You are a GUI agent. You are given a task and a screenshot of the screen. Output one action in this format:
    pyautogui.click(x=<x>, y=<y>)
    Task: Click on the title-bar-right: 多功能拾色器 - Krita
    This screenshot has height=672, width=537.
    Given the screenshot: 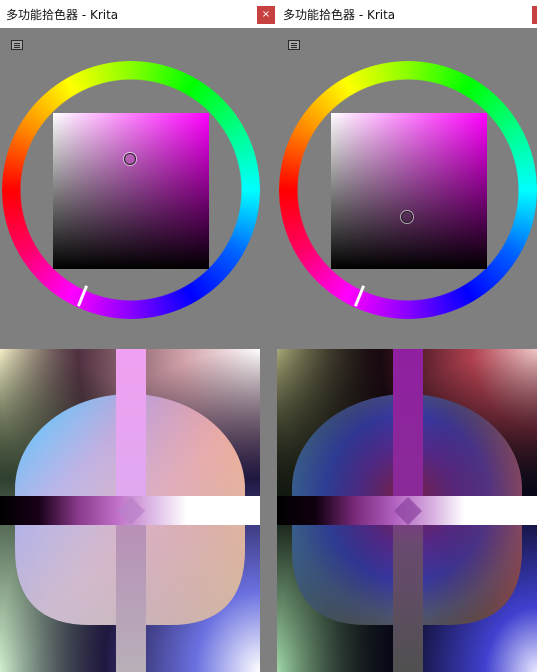 What is the action you would take?
    pyautogui.click(x=407, y=14)
    